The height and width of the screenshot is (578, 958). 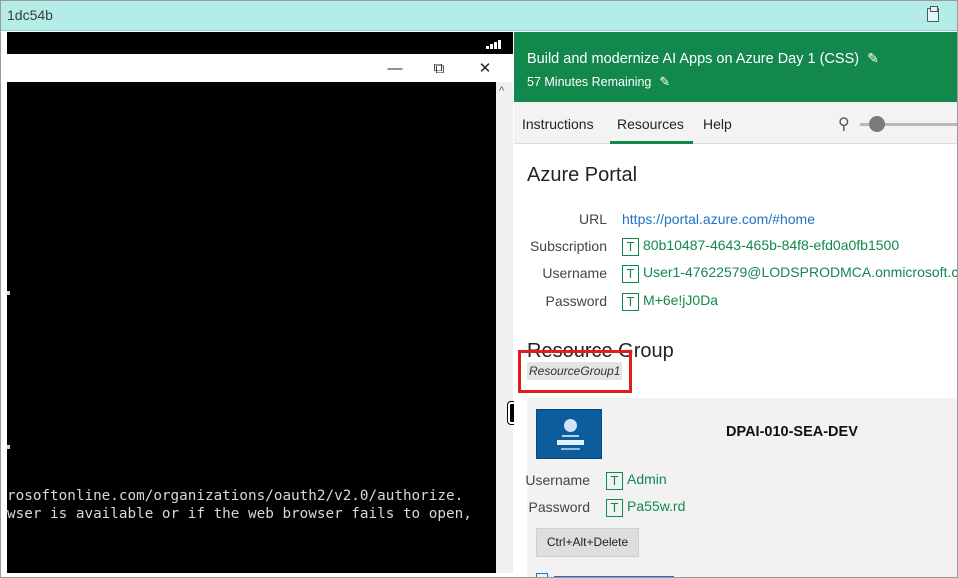 What do you see at coordinates (30, 15) in the screenshot?
I see `session-code: 1dc54b` at bounding box center [30, 15].